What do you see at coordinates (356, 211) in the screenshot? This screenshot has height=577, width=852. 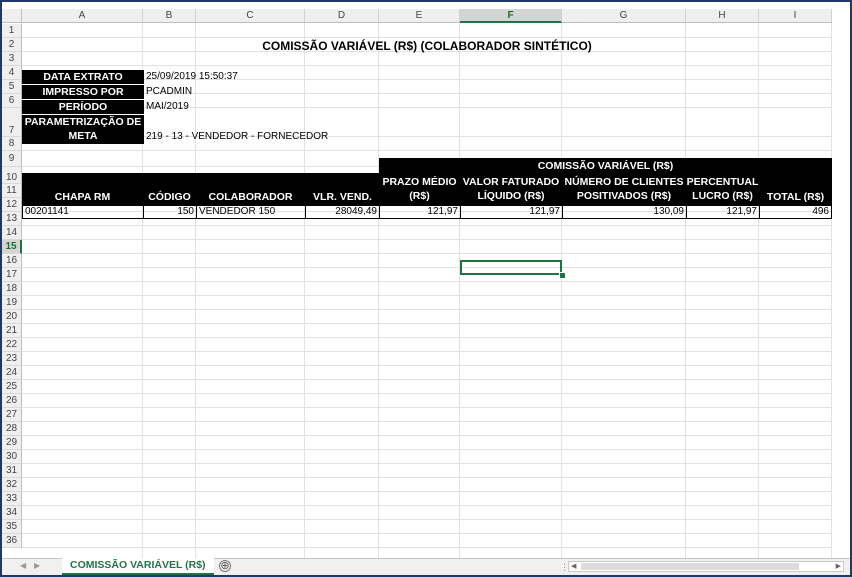 I see `value-vlr-vend: 28049,49` at bounding box center [356, 211].